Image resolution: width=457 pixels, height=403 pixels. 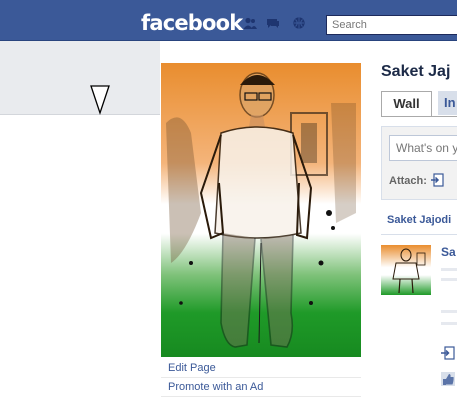 I want to click on profile-tabs: Wall In, so click(x=419, y=104).